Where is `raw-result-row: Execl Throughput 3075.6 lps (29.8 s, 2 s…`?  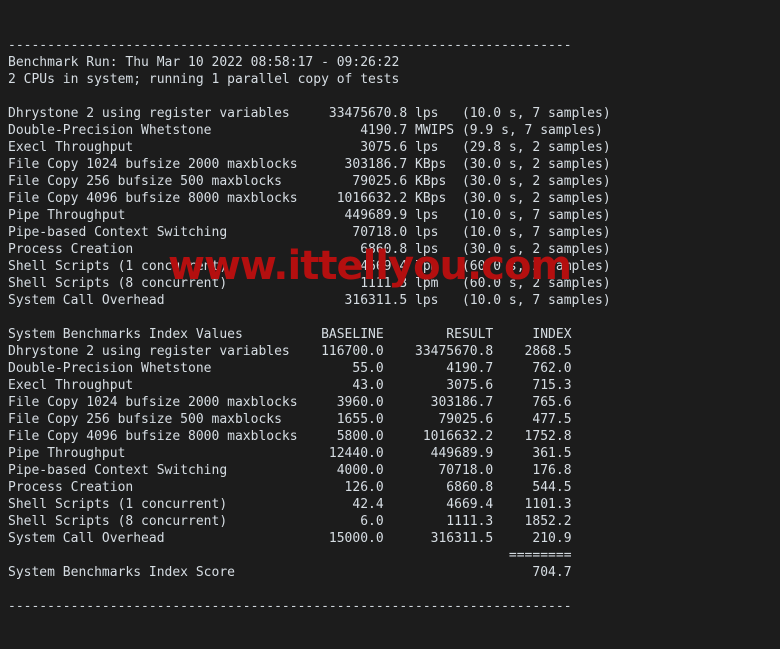
raw-result-row: Execl Throughput 3075.6 lps (29.8 s, 2 s… is located at coordinates (309, 147).